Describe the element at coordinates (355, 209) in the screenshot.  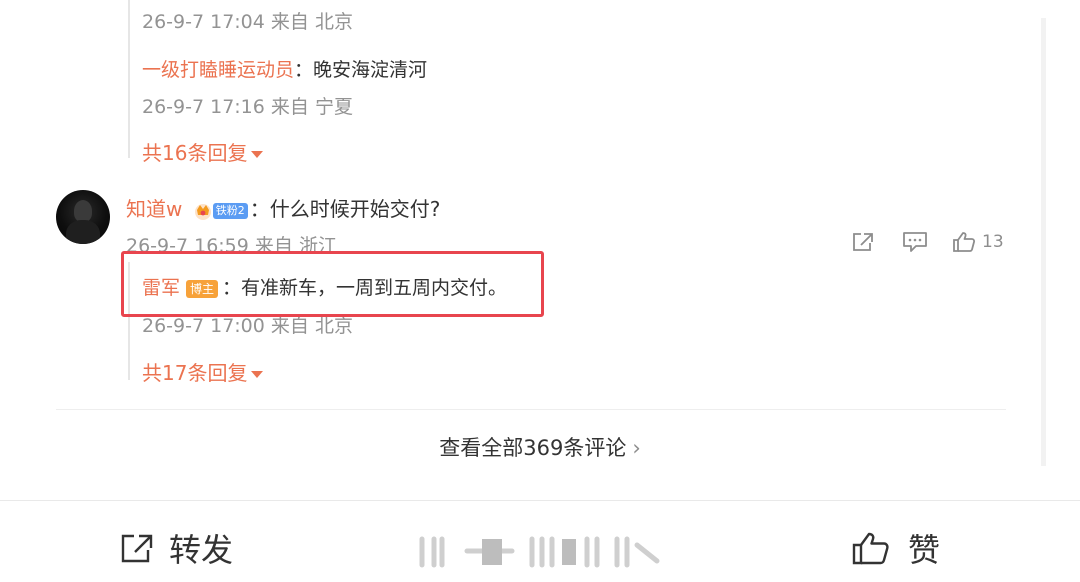
I see `comment-text: 什么时候开始交付?` at that location.